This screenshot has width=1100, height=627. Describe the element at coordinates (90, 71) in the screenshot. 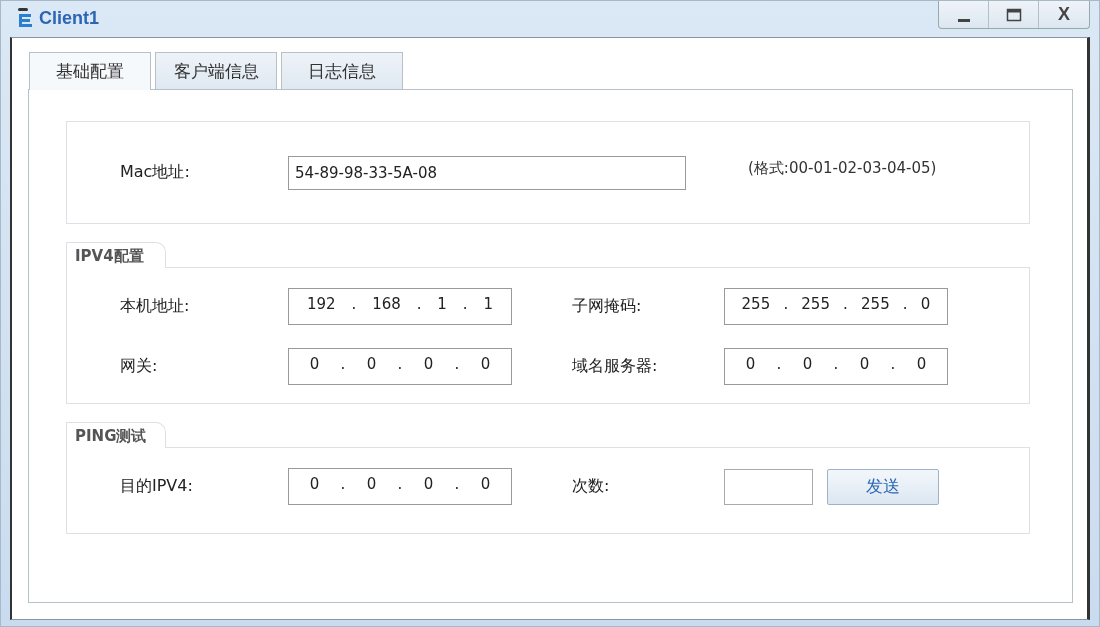

I see `tab: 基础配置` at that location.